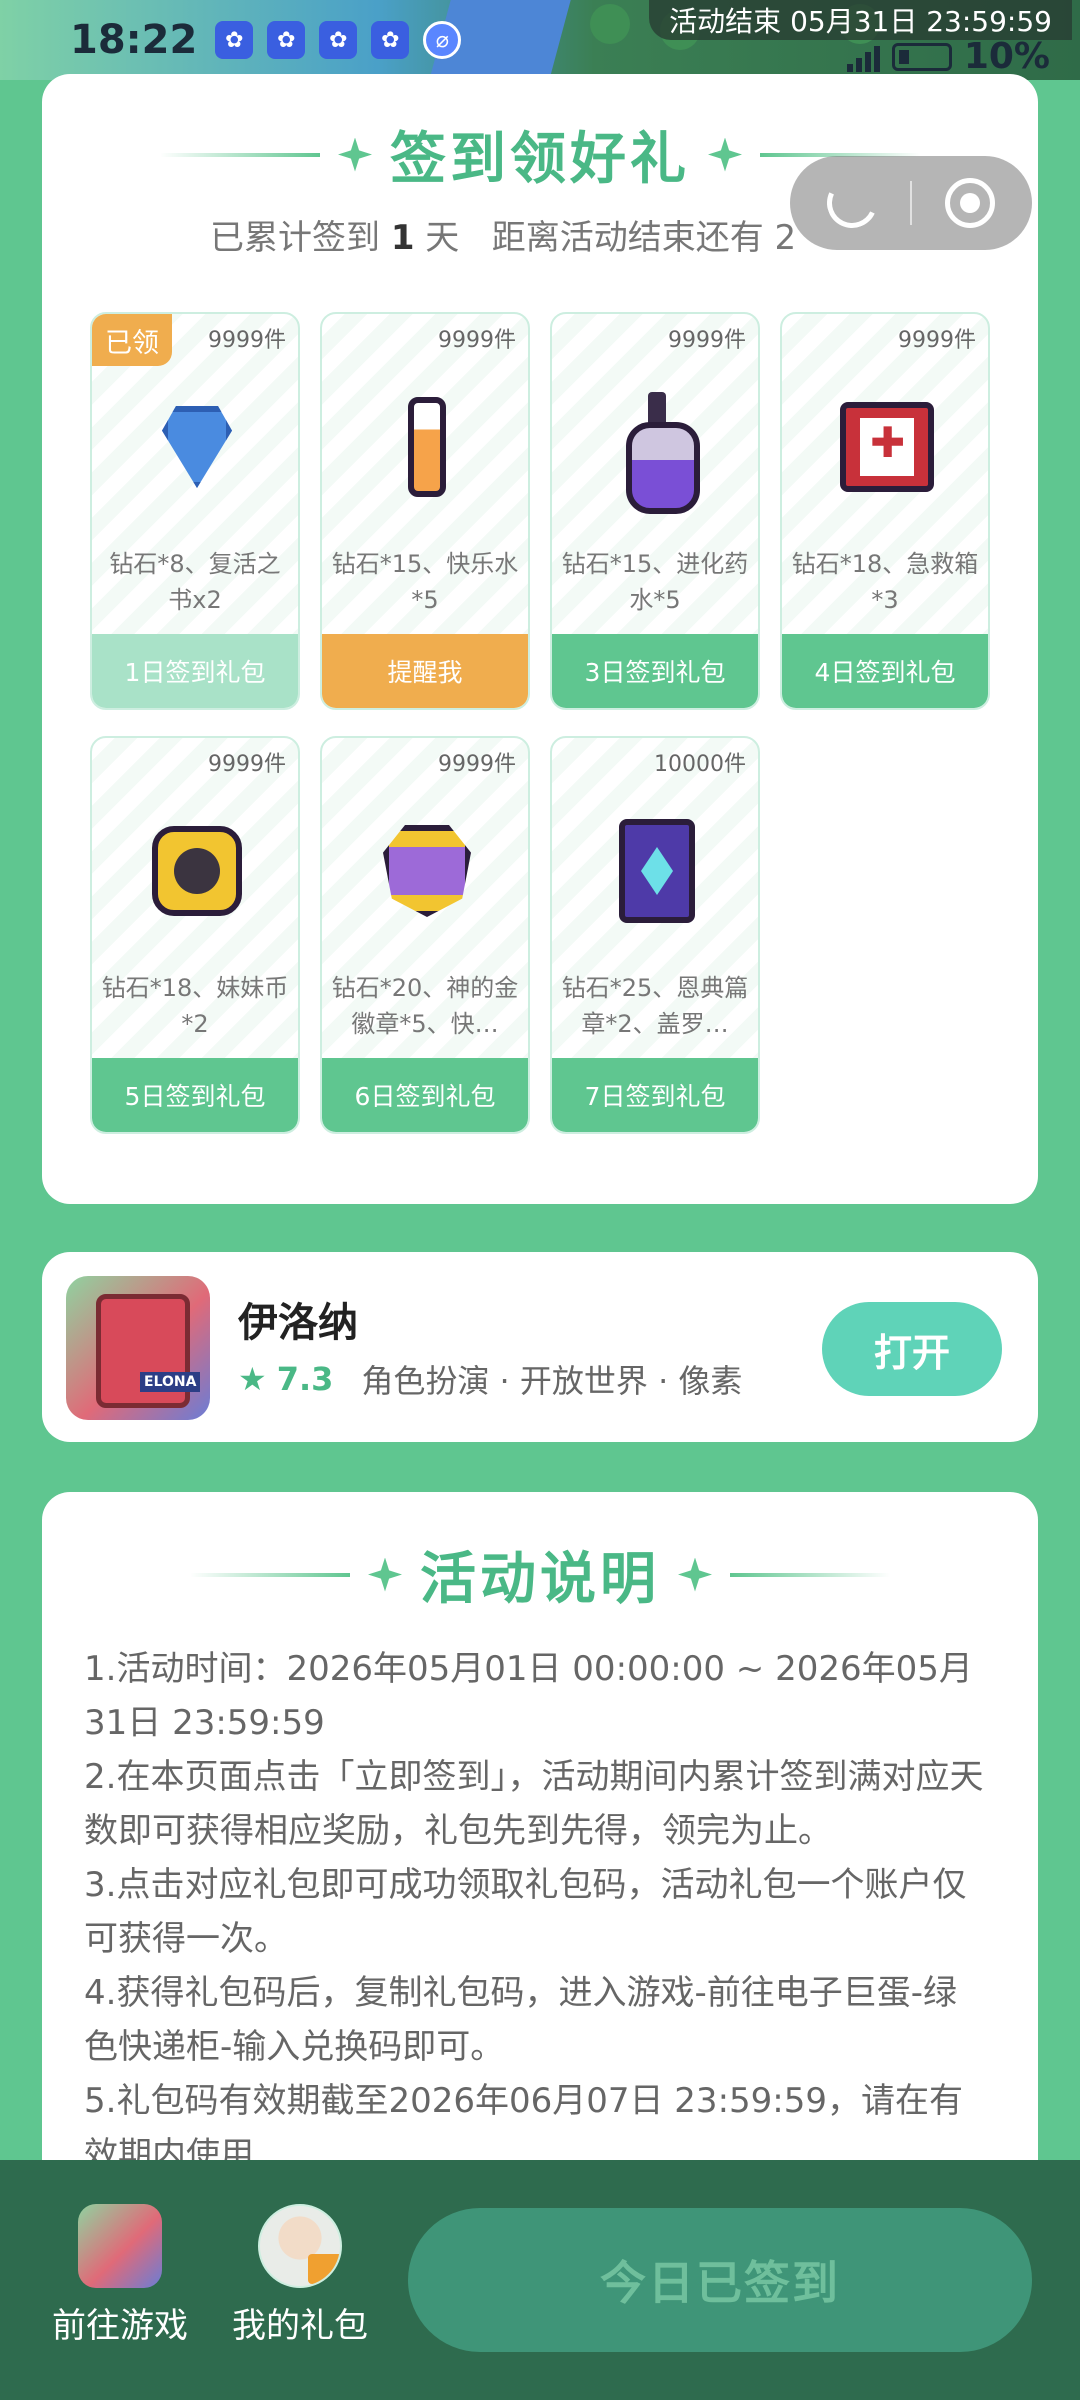  Describe the element at coordinates (402, 238) in the screenshot. I see `signed-days-count: 1` at that location.